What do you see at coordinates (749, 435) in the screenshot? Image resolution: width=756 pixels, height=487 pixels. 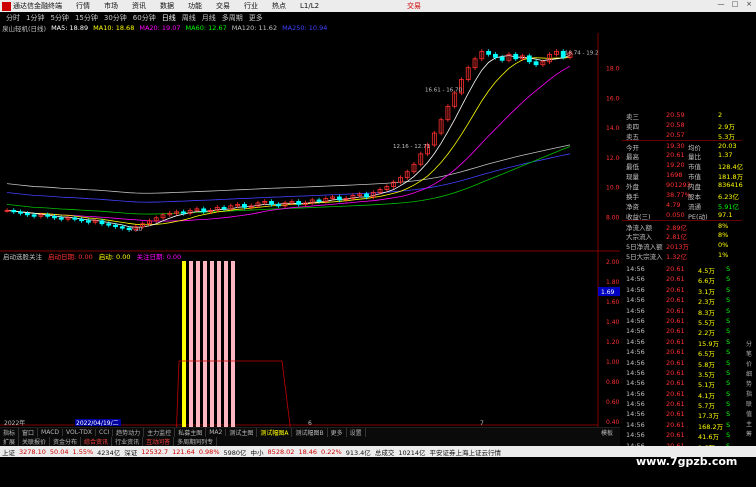 I see `side-tab: 筹` at bounding box center [749, 435].